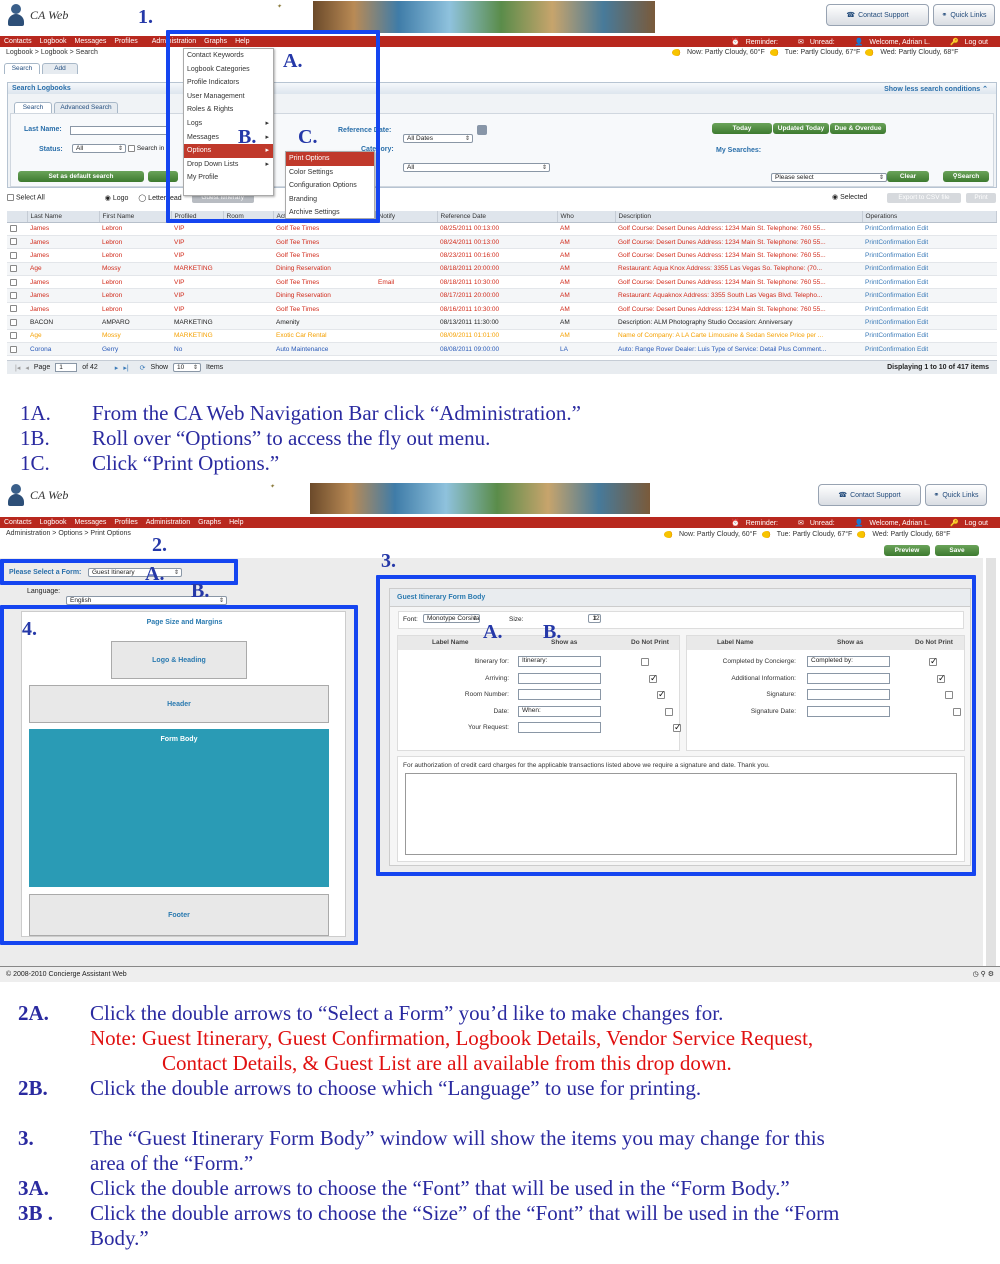  What do you see at coordinates (829, 177) in the screenshot?
I see `my-searches-select: Please select` at bounding box center [829, 177].